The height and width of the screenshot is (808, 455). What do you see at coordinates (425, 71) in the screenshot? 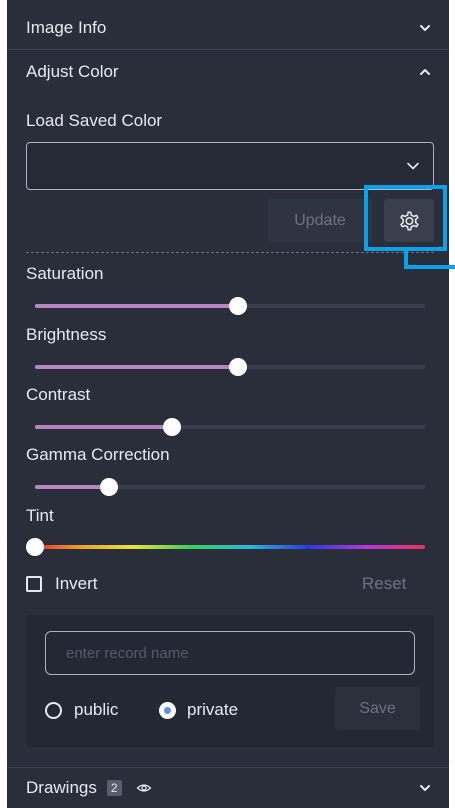
I see `chevron-up-icon` at bounding box center [425, 71].